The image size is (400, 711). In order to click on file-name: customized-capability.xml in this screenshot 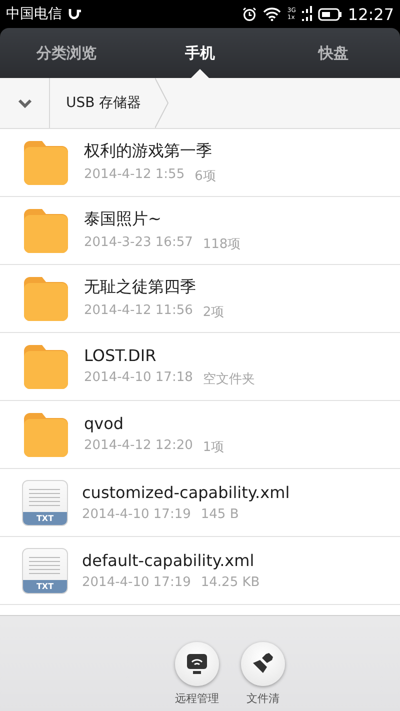, I will do `click(186, 492)`.